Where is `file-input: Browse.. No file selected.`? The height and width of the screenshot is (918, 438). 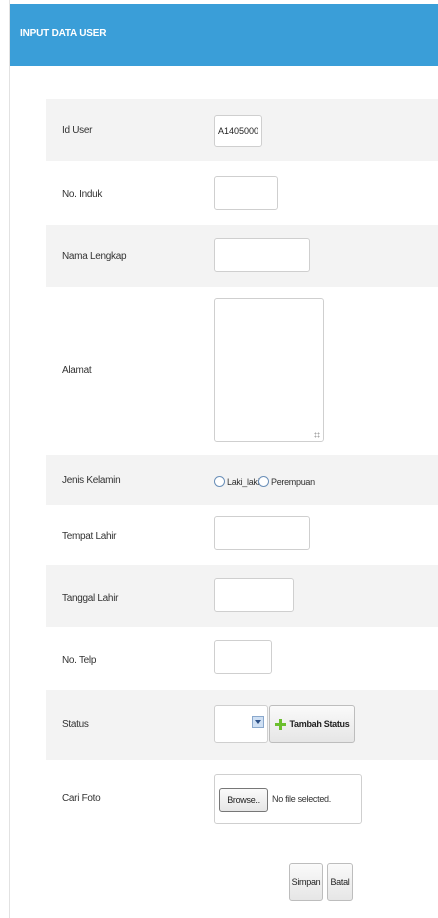 file-input: Browse.. No file selected. is located at coordinates (288, 799).